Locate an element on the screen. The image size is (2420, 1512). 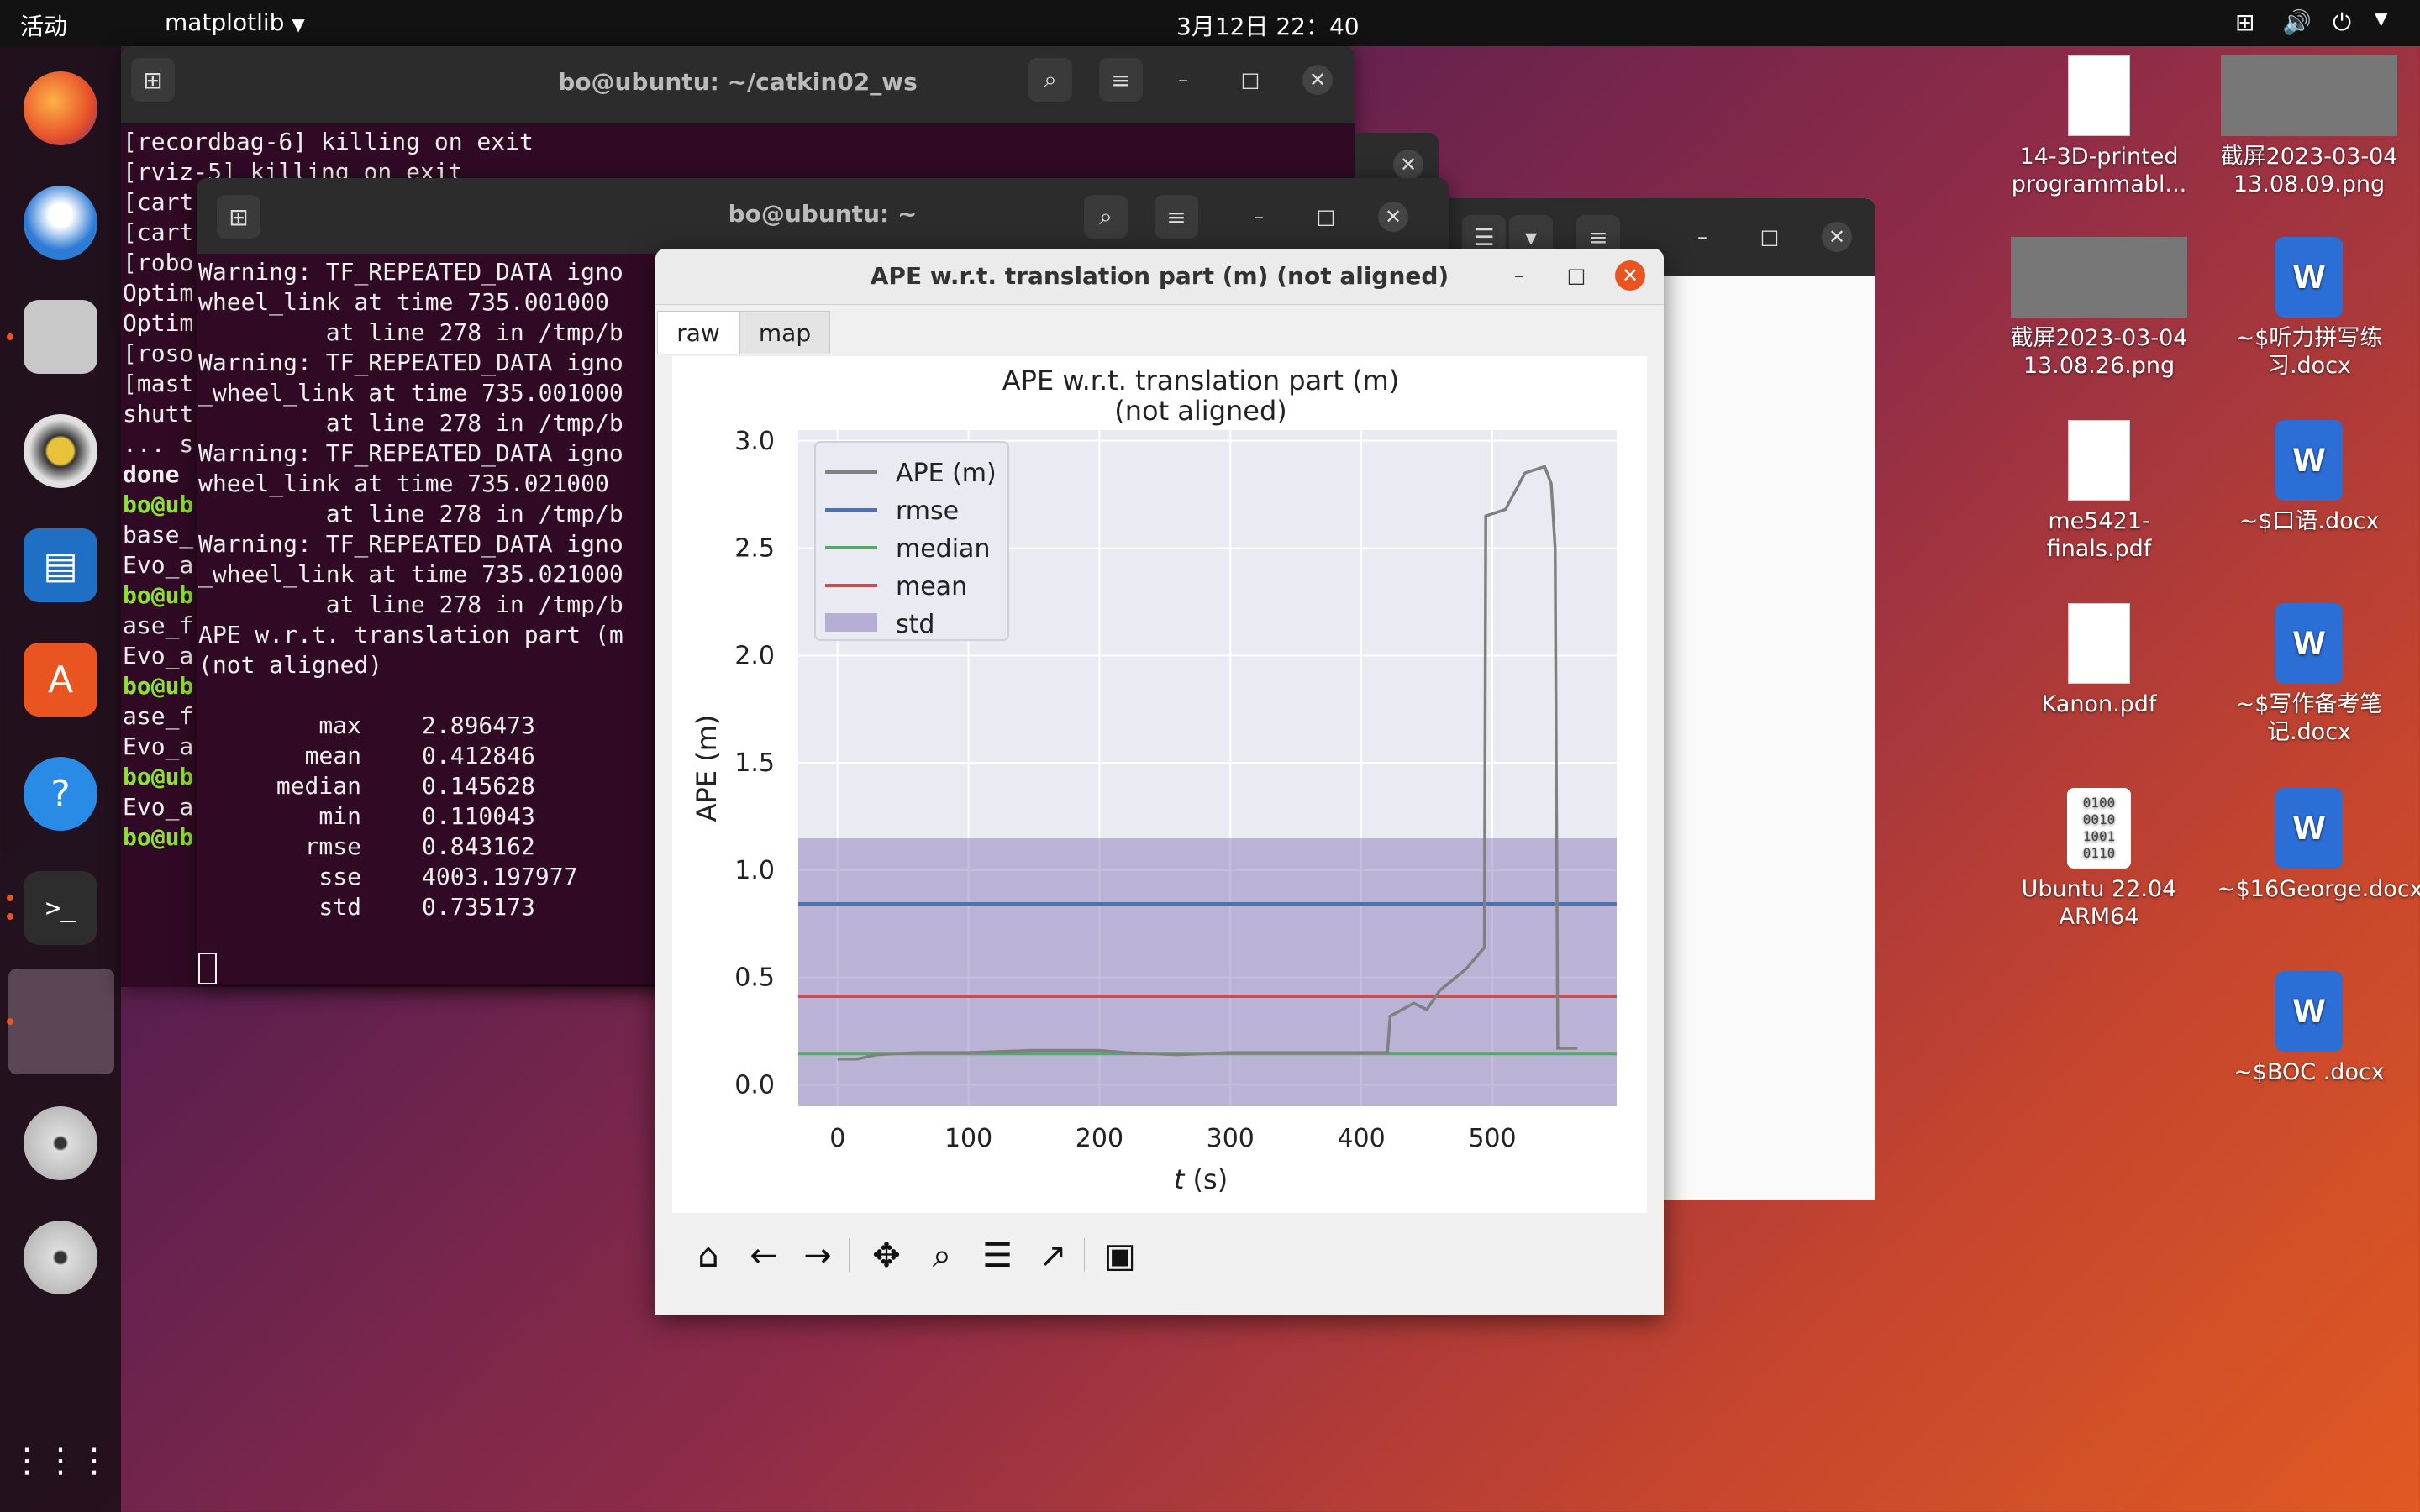
terminal-line: [recordbag-6] killing on exit is located at coordinates (329, 141).